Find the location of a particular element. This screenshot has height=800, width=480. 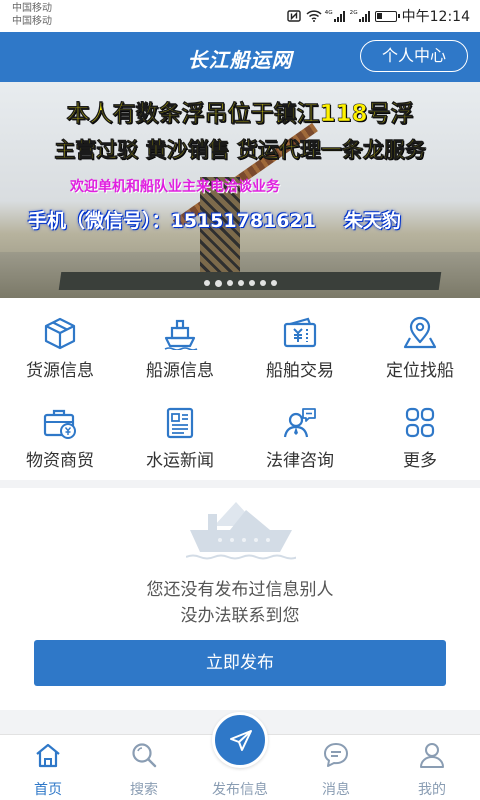

menu-label: 更多 is located at coordinates (420, 461).